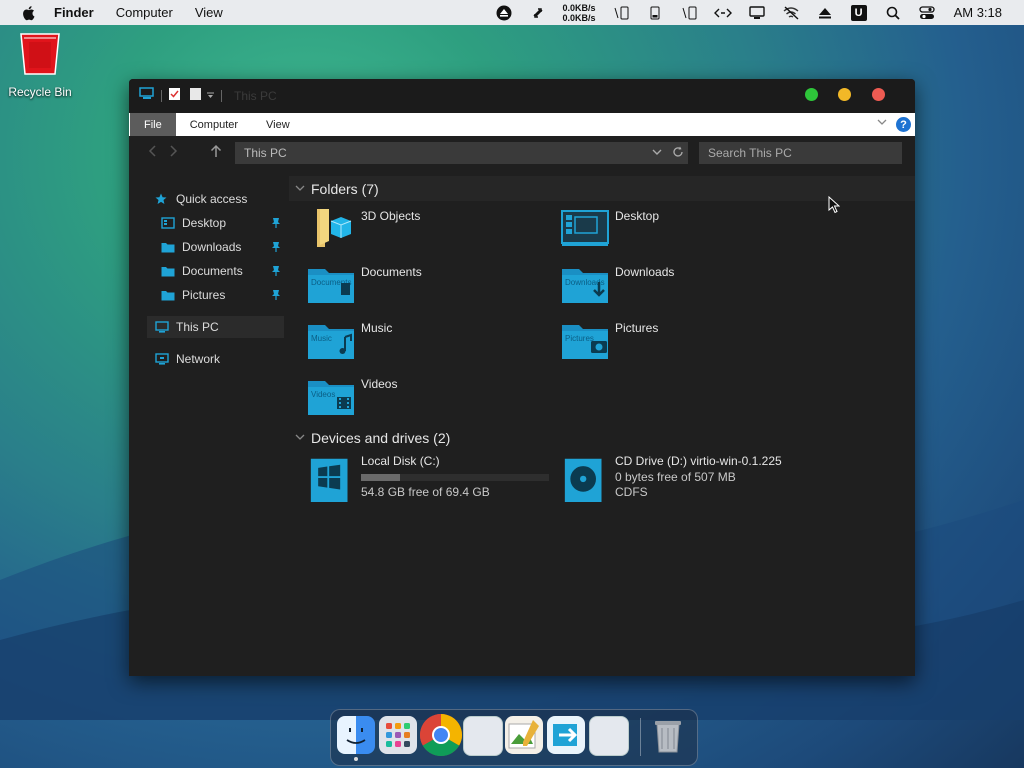 Image resolution: width=1024 pixels, height=768 pixels. What do you see at coordinates (409, 283) in the screenshot?
I see `folder-documents: Documents Documents` at bounding box center [409, 283].